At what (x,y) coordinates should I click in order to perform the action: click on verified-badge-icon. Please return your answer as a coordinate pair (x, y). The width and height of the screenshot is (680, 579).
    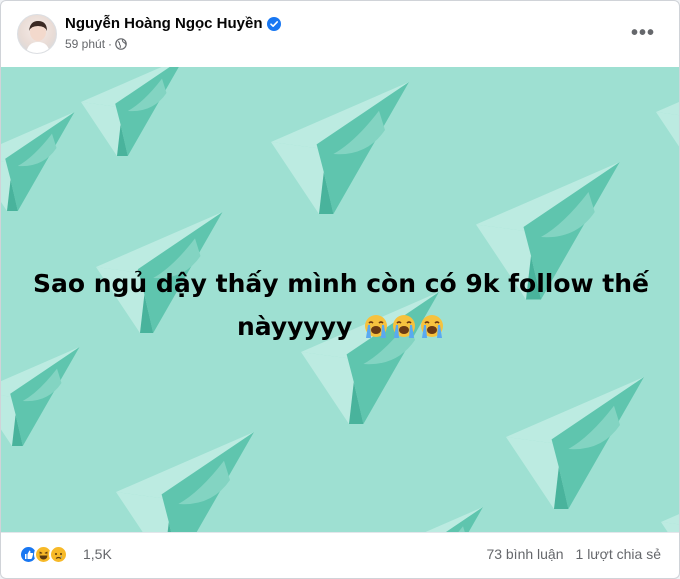
    Looking at the image, I should click on (273, 23).